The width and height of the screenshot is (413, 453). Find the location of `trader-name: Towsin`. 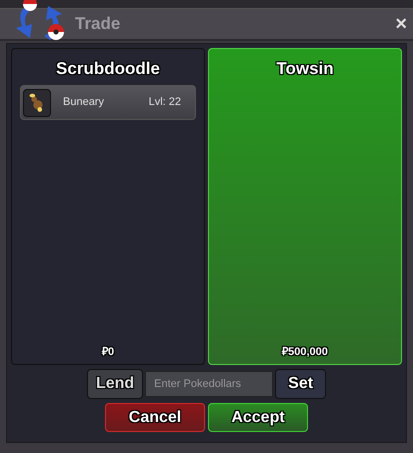

trader-name: Towsin is located at coordinates (305, 69).